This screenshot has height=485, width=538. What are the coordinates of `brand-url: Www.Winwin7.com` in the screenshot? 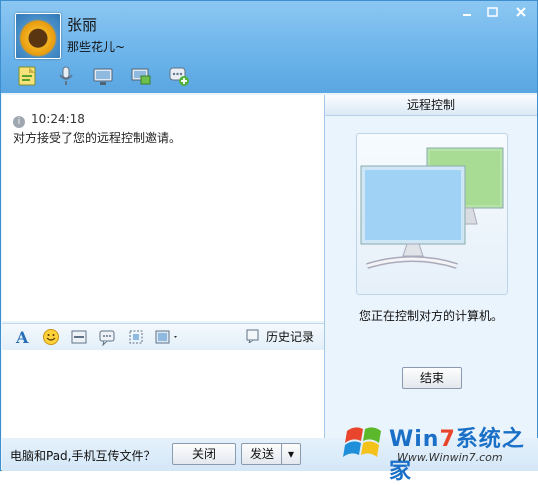 It's located at (450, 457).